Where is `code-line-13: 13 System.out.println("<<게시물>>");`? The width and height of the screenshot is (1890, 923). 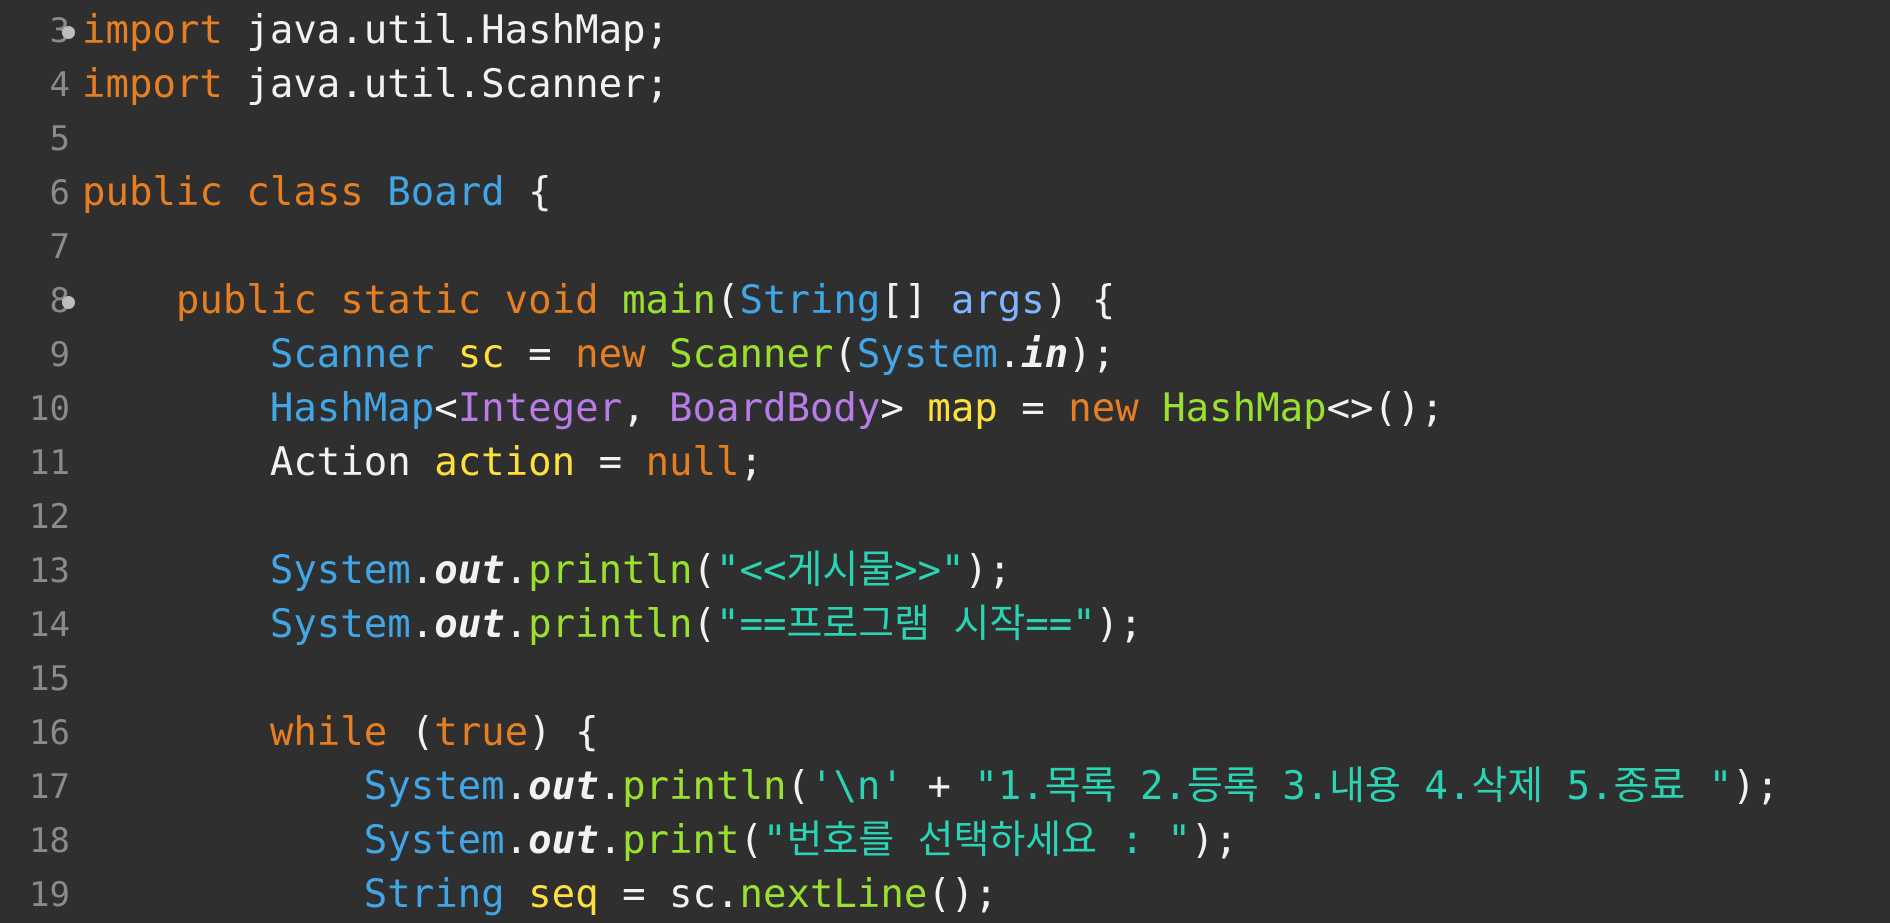
code-line-13: 13 System.out.println("<<게시물>>"); is located at coordinates (945, 571).